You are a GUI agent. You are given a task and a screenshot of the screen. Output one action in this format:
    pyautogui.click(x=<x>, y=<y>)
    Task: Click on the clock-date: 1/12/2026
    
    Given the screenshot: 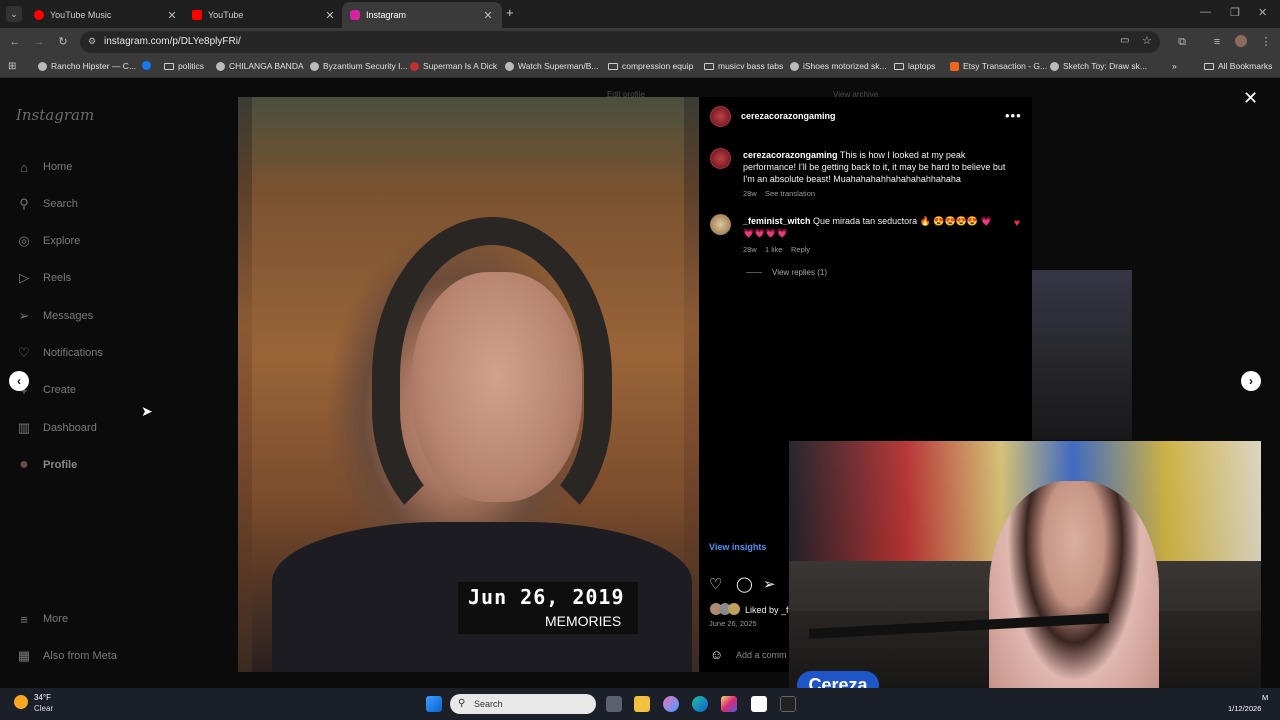 What is the action you would take?
    pyautogui.click(x=1244, y=708)
    